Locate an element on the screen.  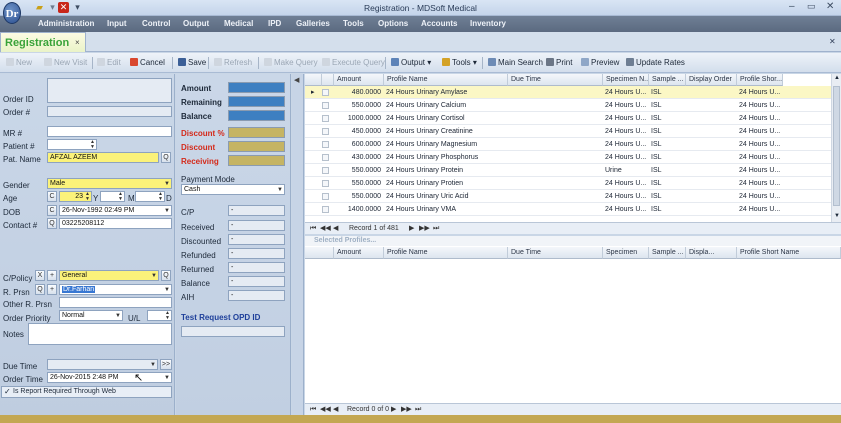
panel-splitter: ◀ is located at coordinates (298, 244).